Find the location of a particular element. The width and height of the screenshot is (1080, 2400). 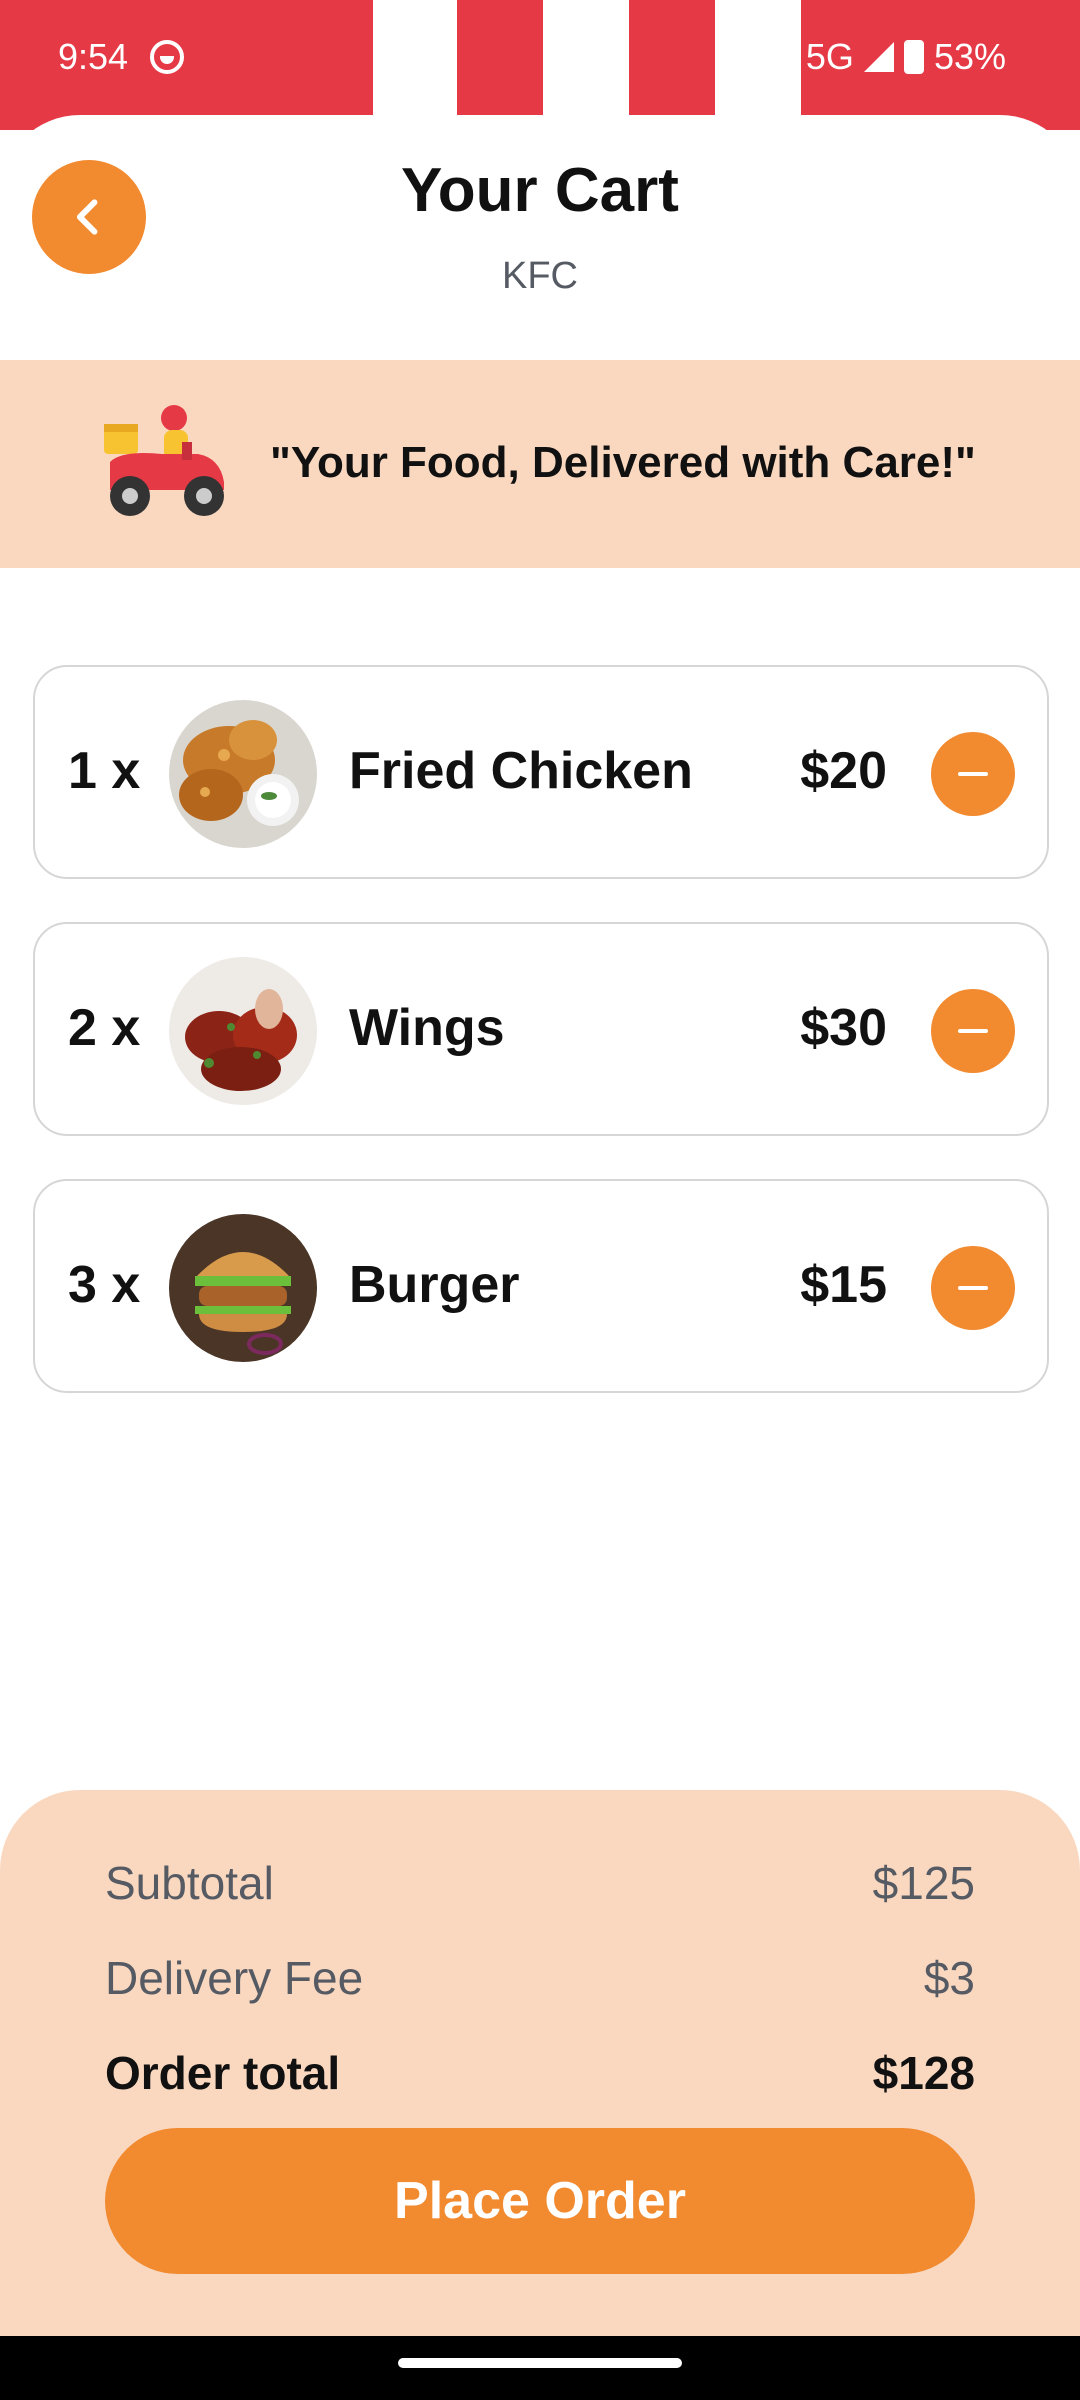

wings-image is located at coordinates (243, 1031).